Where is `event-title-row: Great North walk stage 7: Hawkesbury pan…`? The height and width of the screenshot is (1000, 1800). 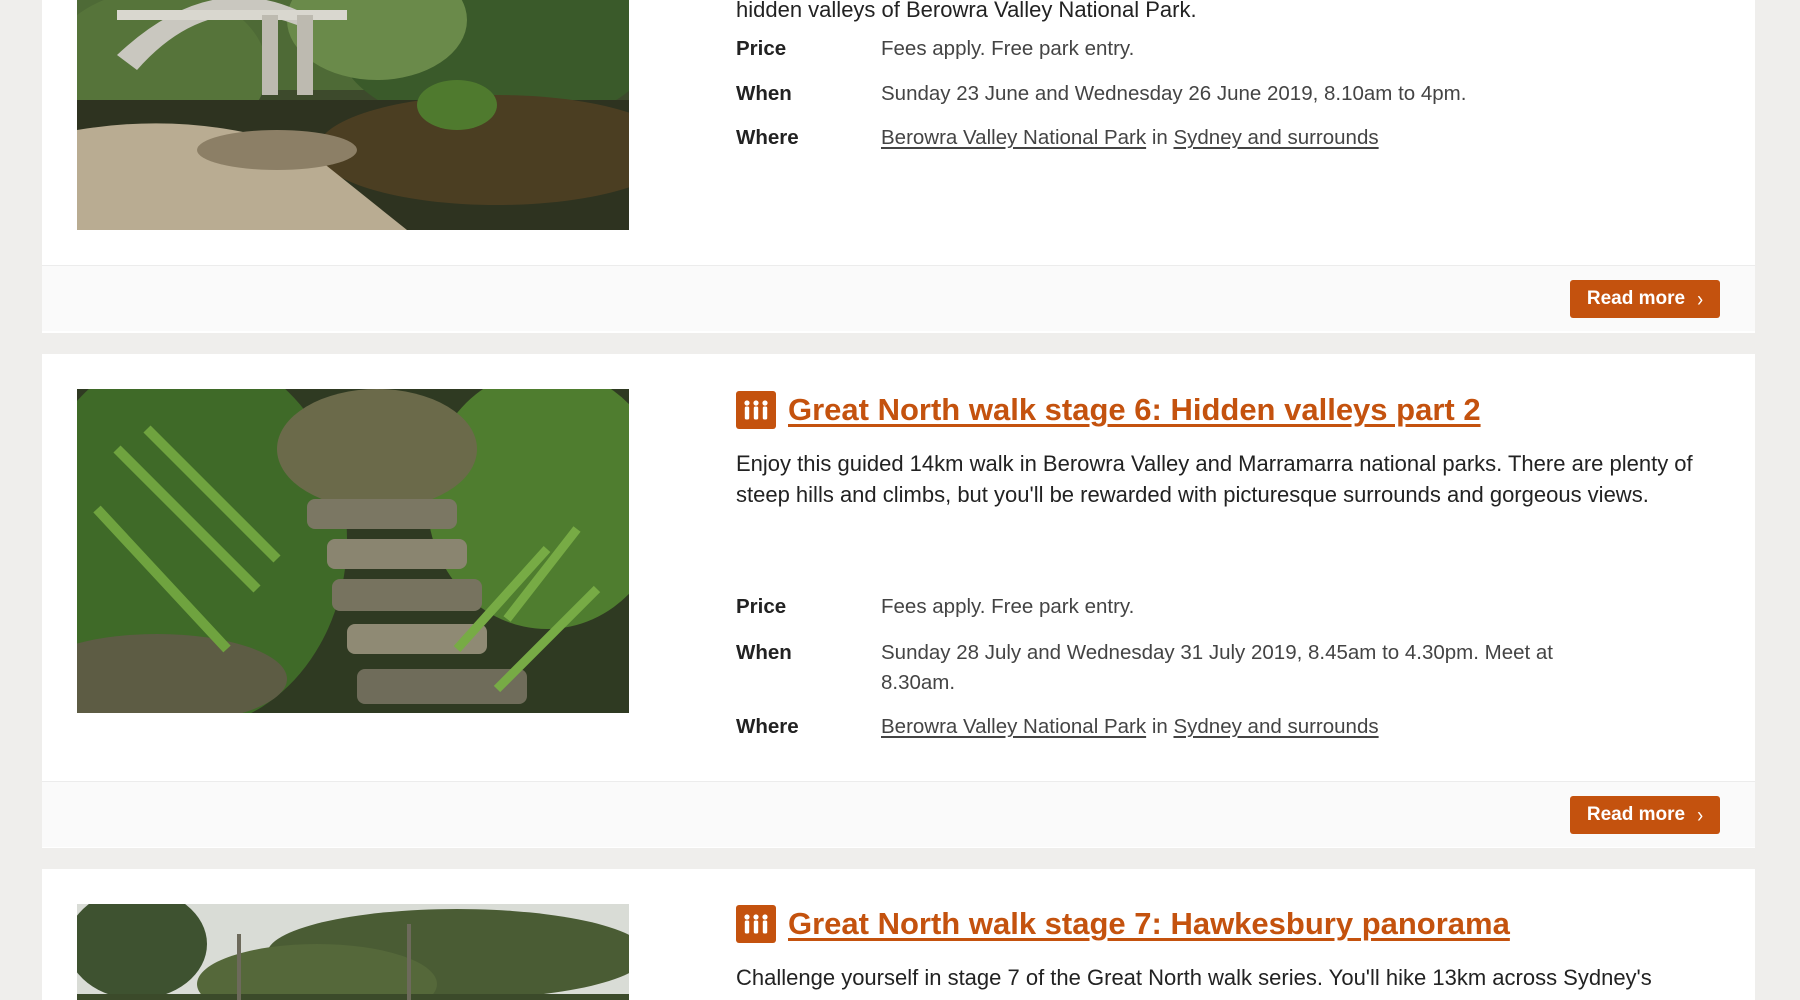 event-title-row: Great North walk stage 7: Hawkesbury pan… is located at coordinates (1231, 924).